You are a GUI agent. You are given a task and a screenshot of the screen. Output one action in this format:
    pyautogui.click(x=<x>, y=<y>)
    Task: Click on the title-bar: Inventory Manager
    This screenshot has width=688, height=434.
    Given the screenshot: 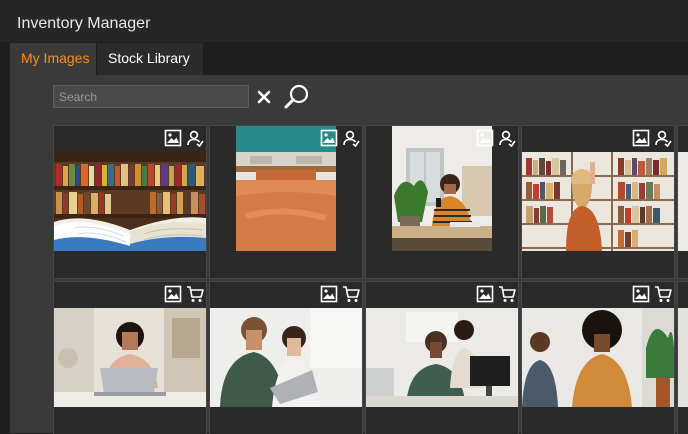 What is the action you would take?
    pyautogui.click(x=344, y=21)
    